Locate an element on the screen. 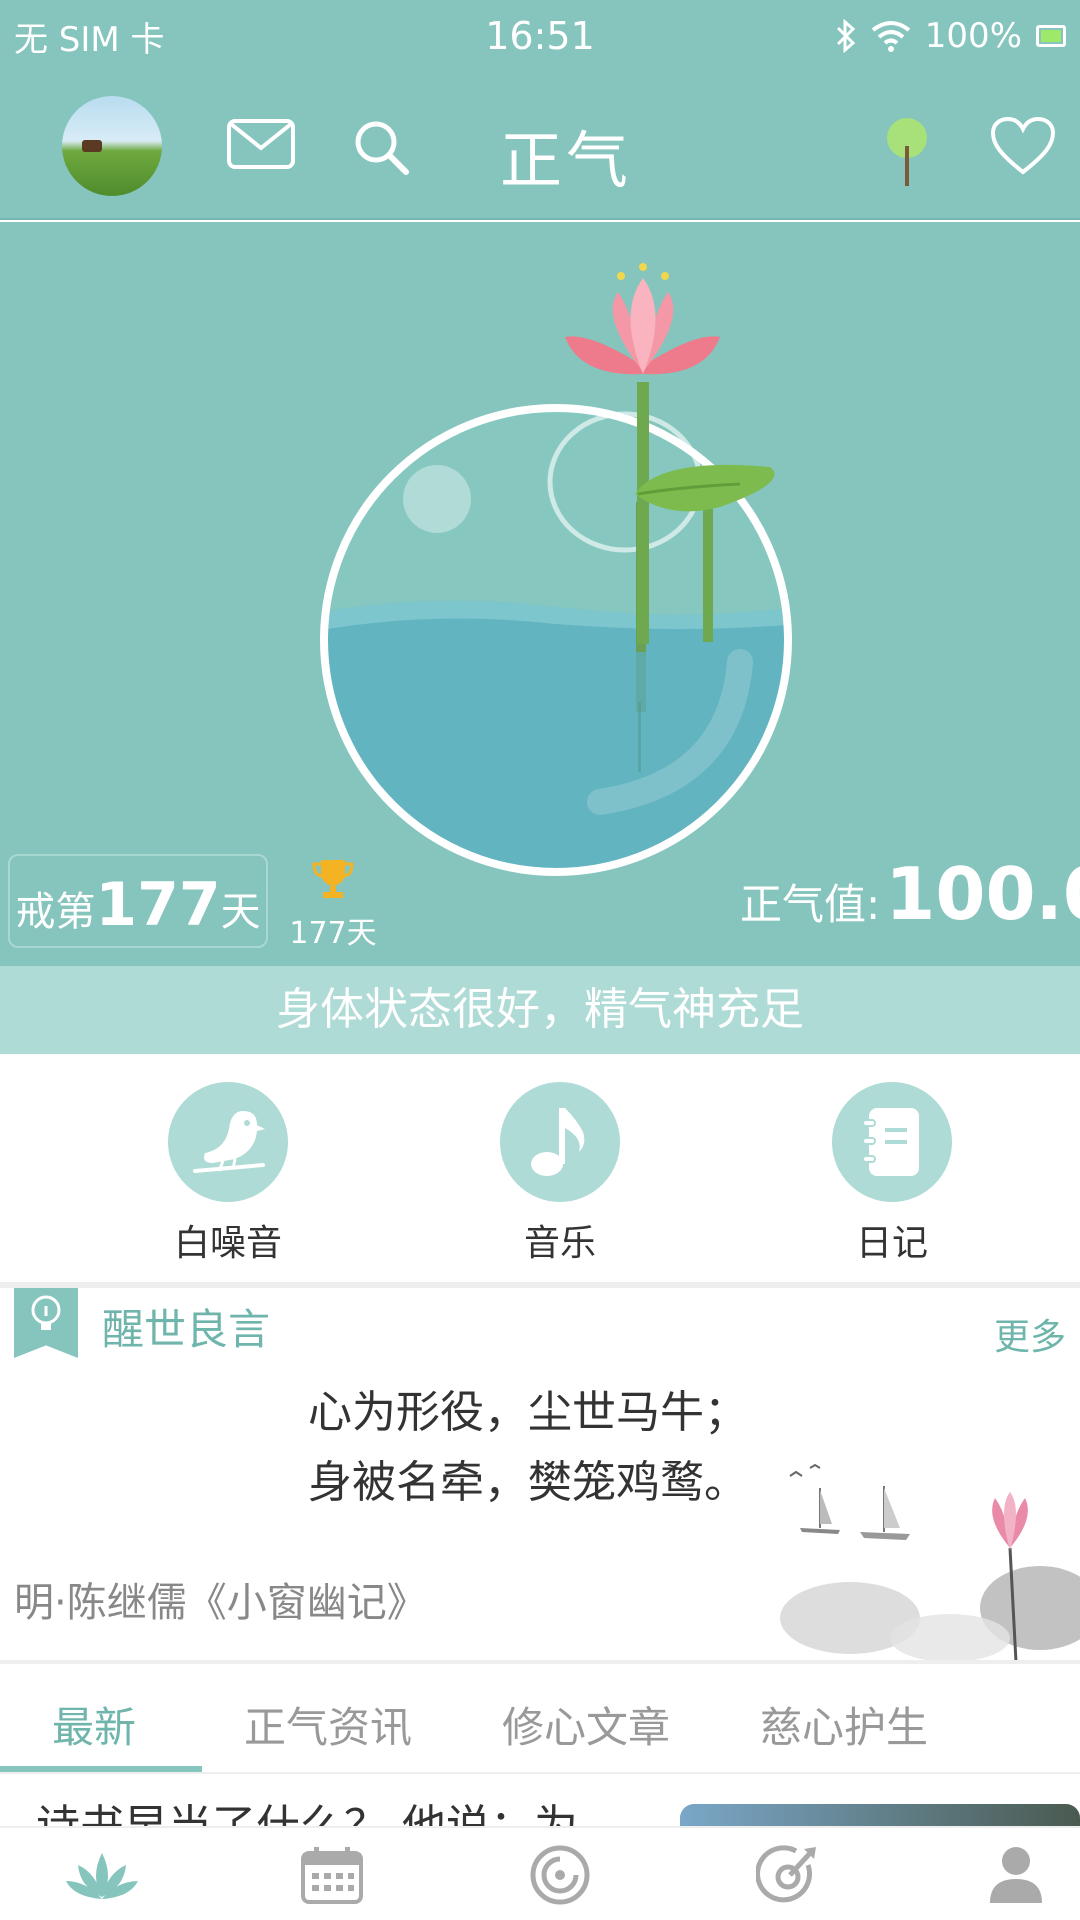 The width and height of the screenshot is (1080, 1920). ink-lotus-decoration is located at coordinates (930, 1562).